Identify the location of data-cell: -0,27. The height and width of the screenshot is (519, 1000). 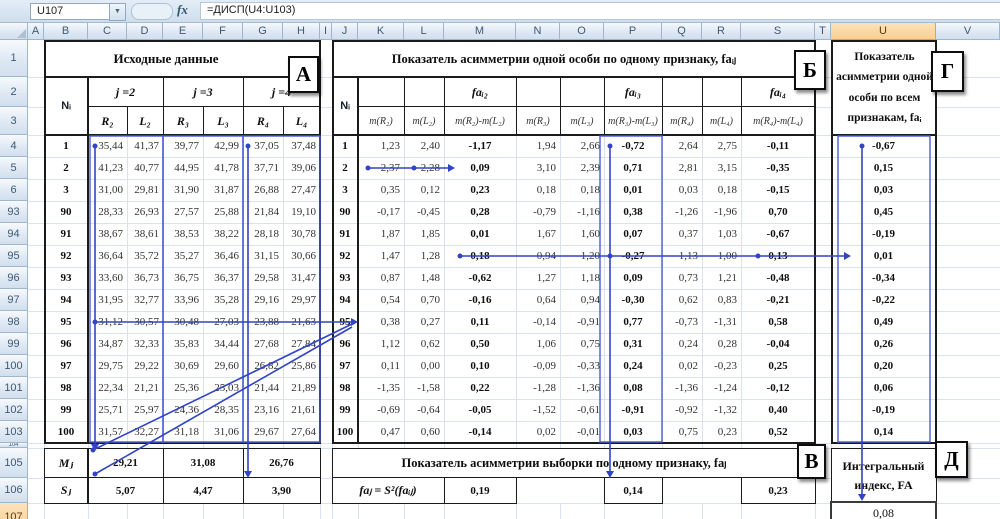
(633, 256).